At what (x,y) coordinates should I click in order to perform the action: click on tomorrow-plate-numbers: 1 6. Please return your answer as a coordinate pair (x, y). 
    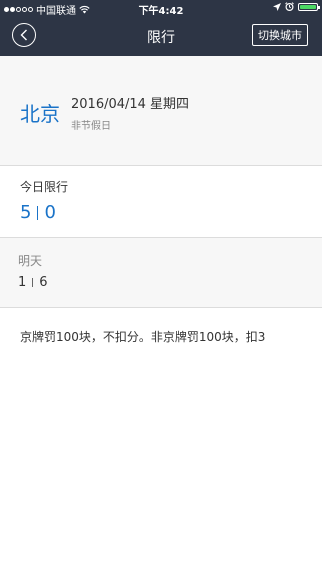
    Looking at the image, I should click on (33, 282).